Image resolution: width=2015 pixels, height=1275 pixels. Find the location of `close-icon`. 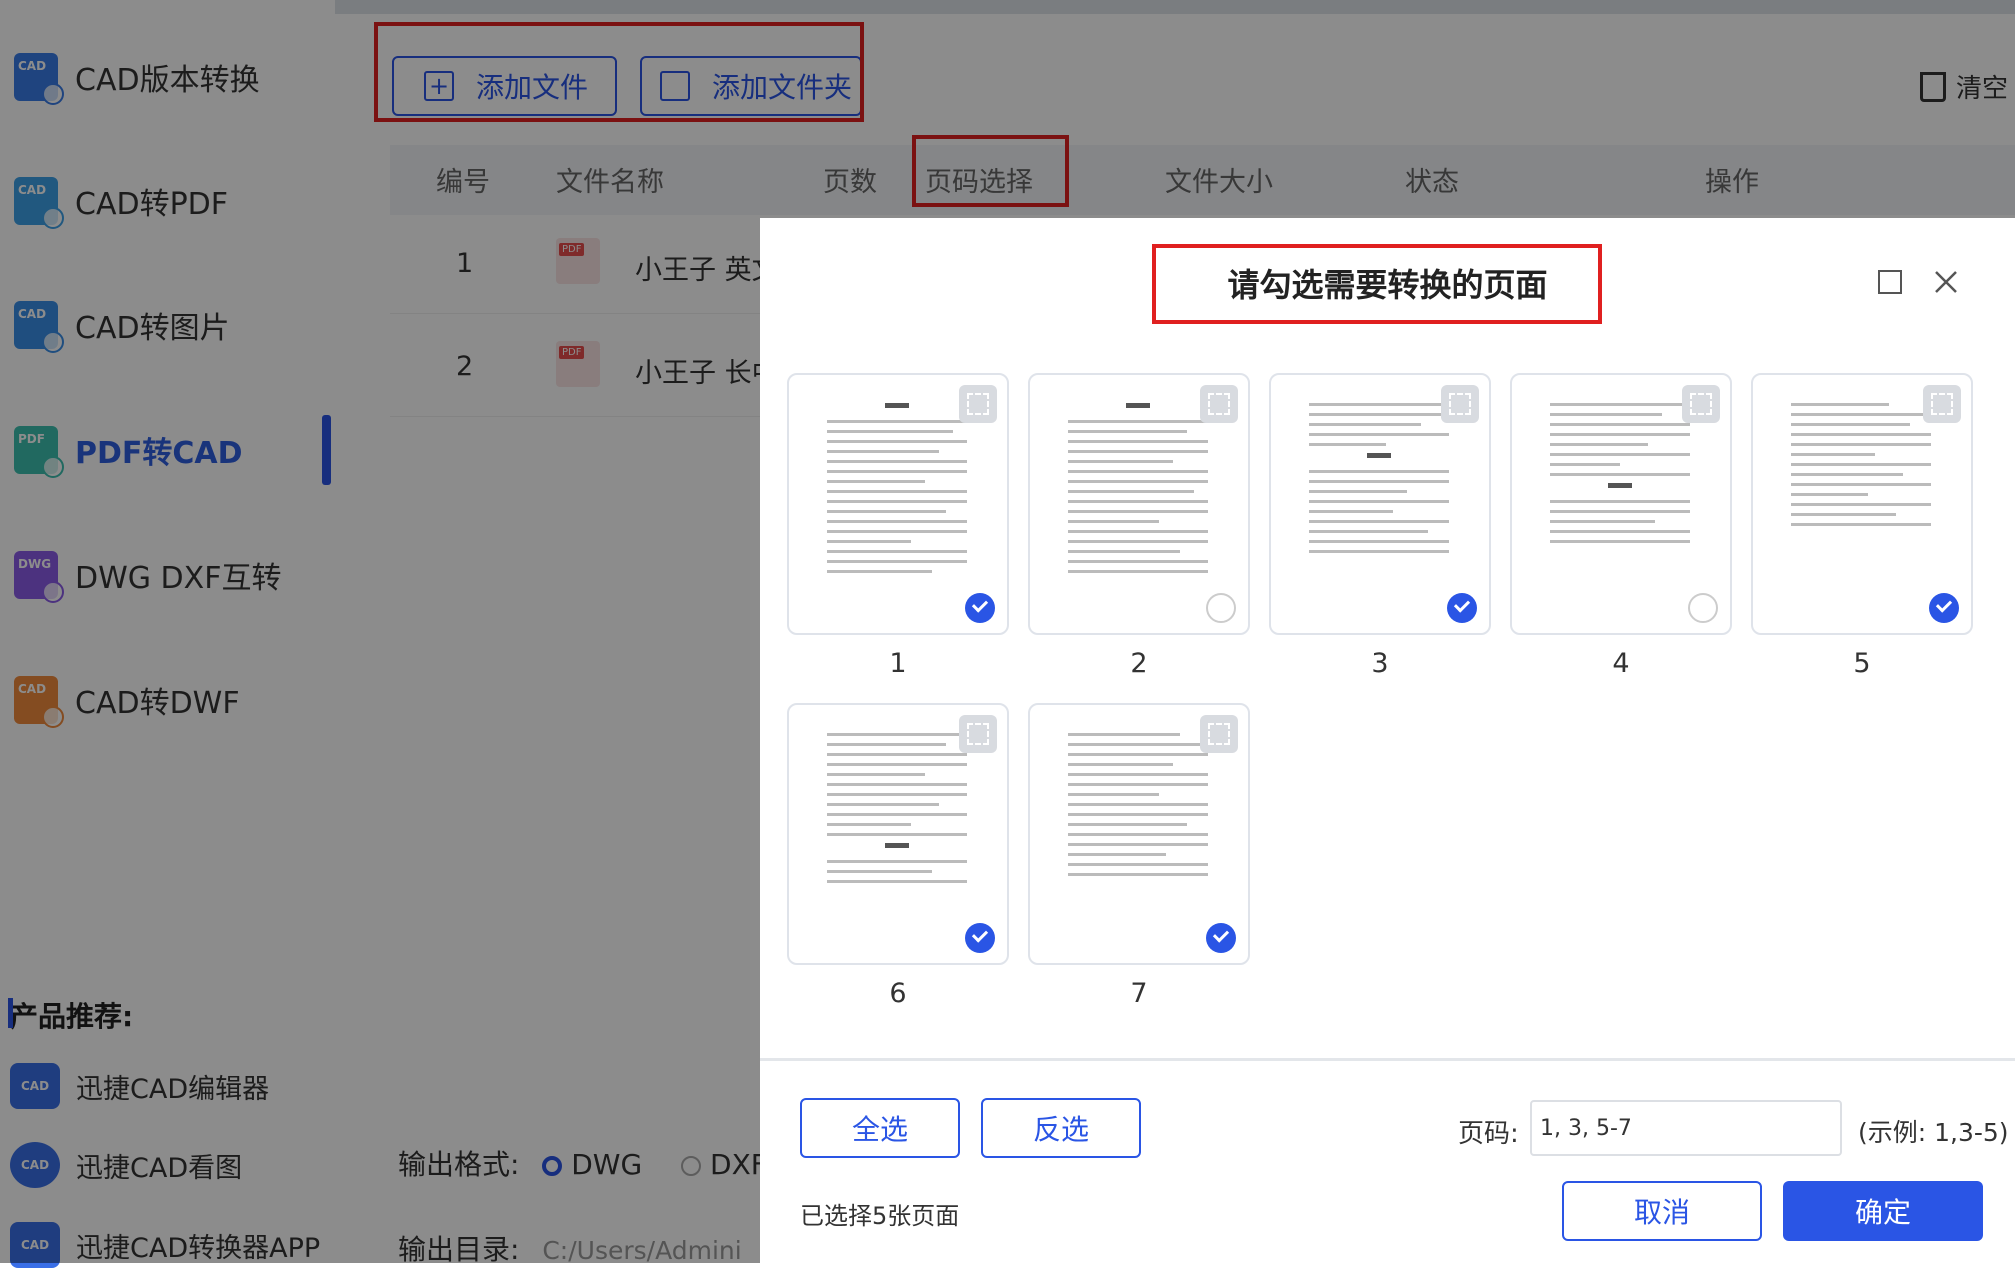

close-icon is located at coordinates (1946, 282).